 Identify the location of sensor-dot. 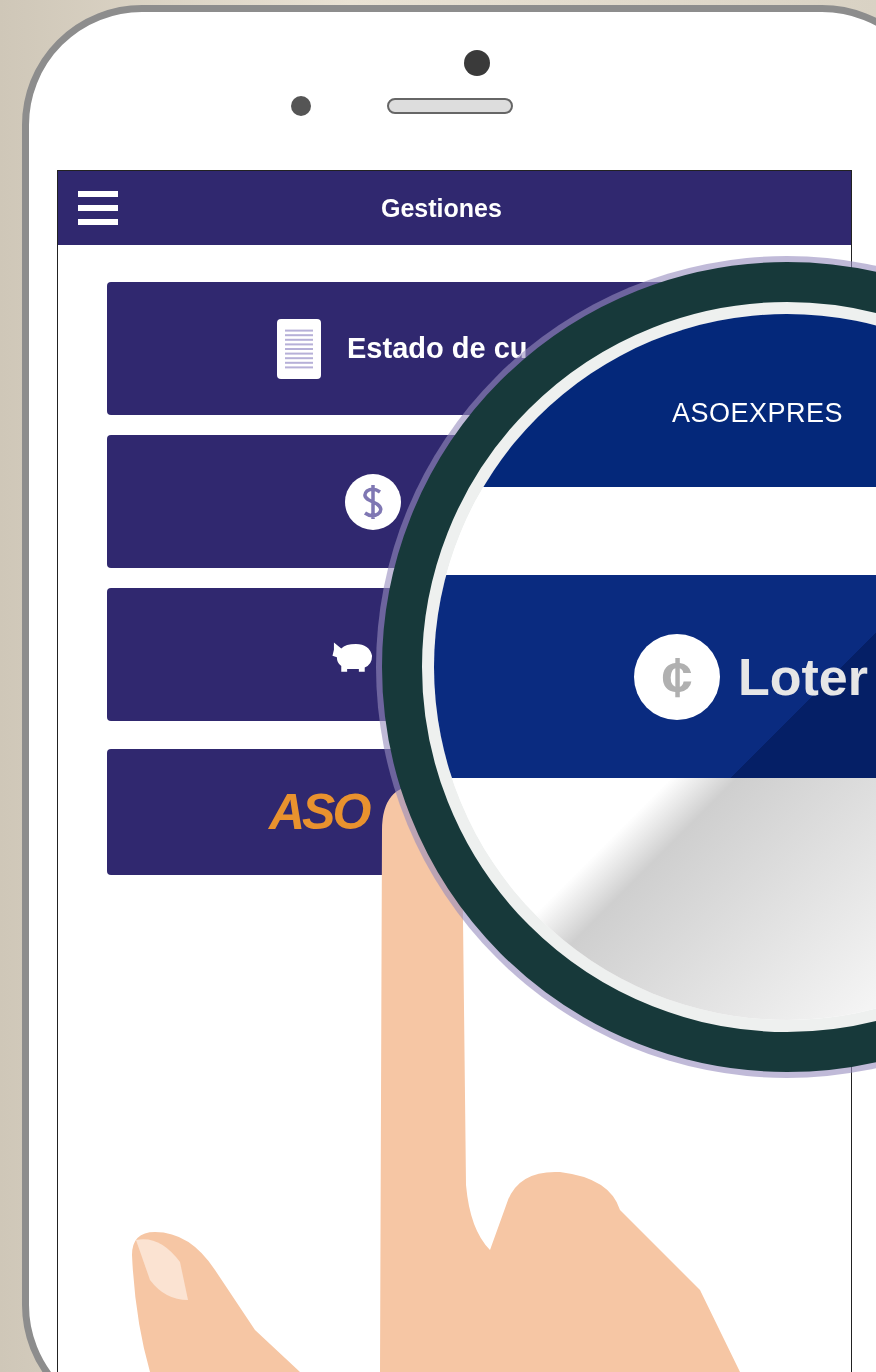
(301, 106).